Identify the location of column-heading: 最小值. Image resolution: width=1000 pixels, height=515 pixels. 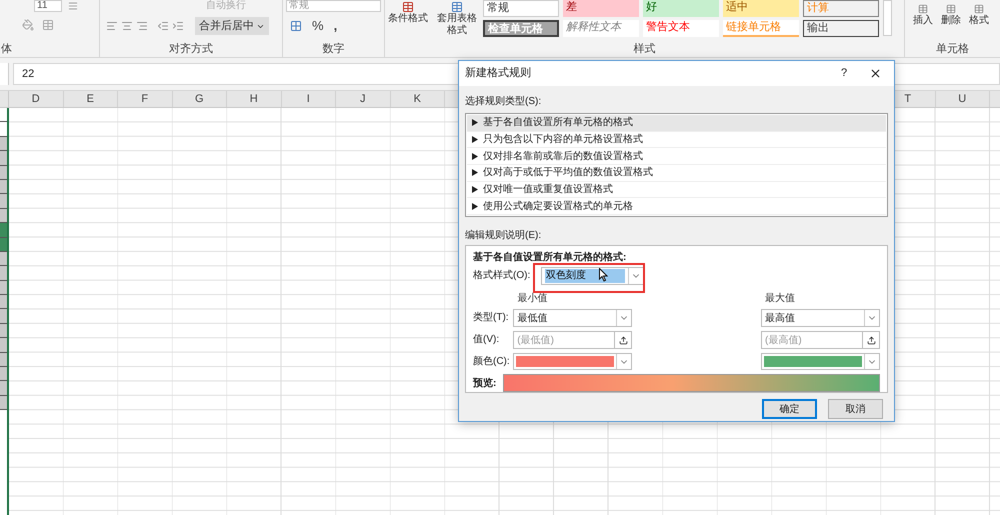
(532, 299).